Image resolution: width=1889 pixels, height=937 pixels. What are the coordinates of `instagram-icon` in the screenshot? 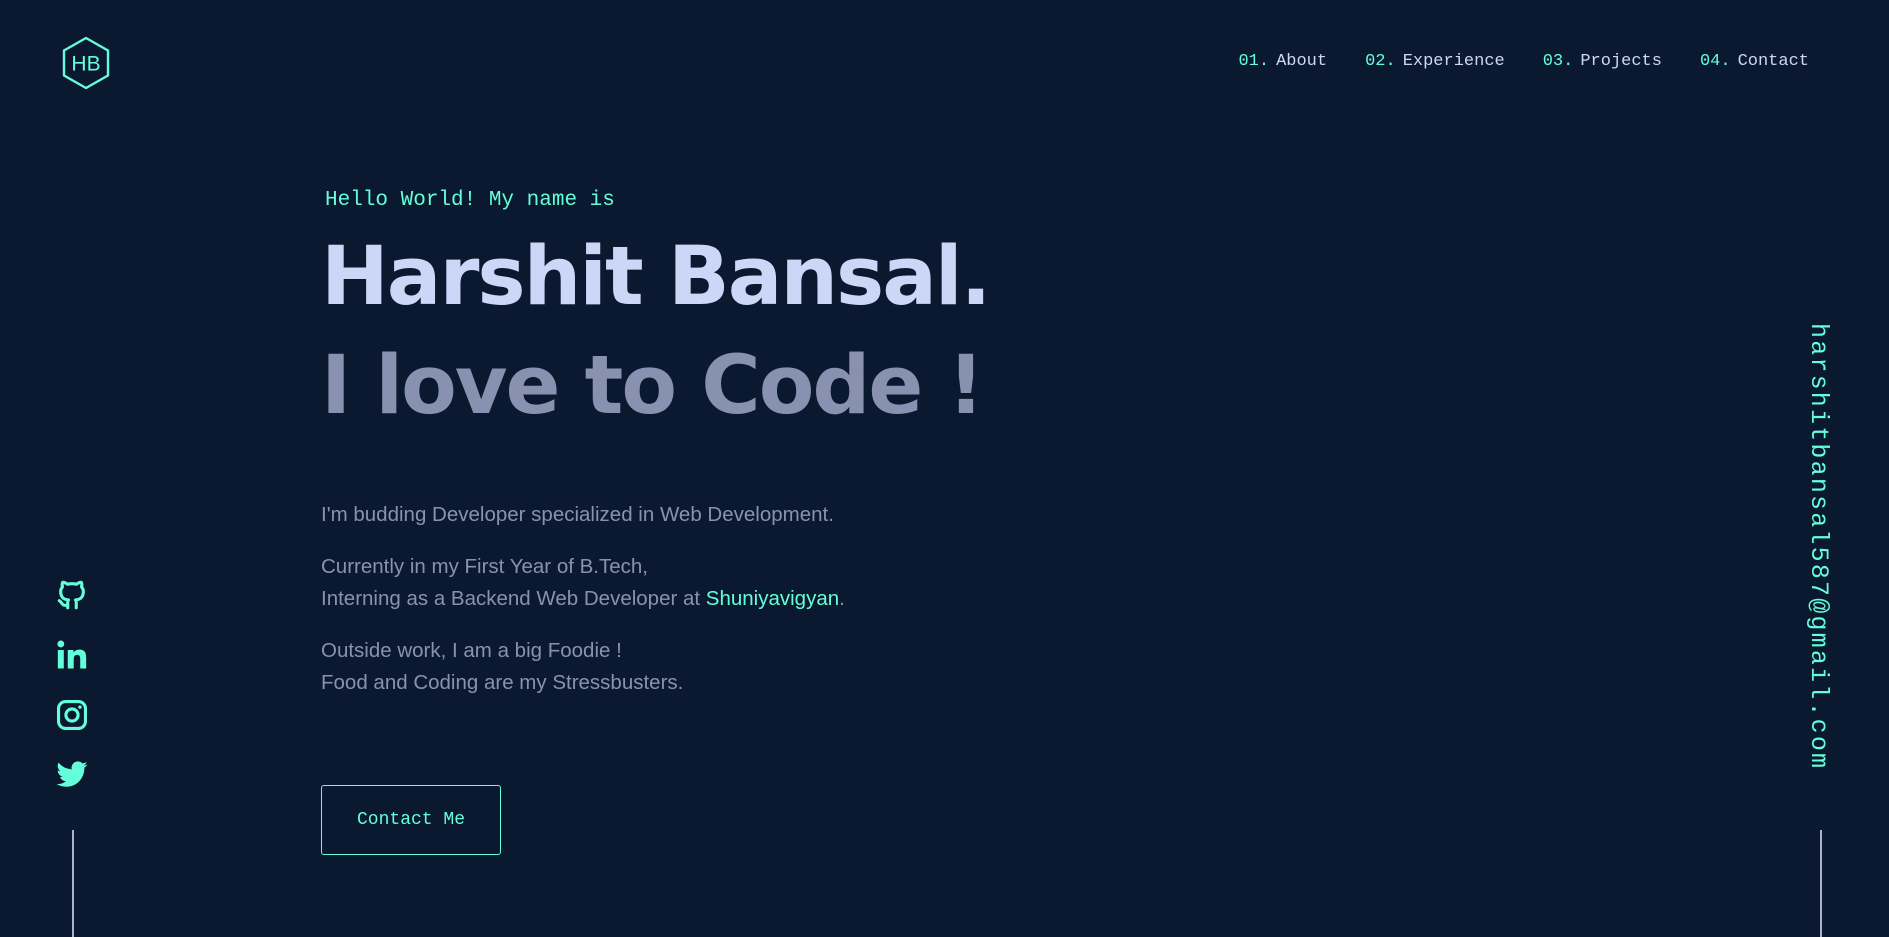 It's located at (72, 715).